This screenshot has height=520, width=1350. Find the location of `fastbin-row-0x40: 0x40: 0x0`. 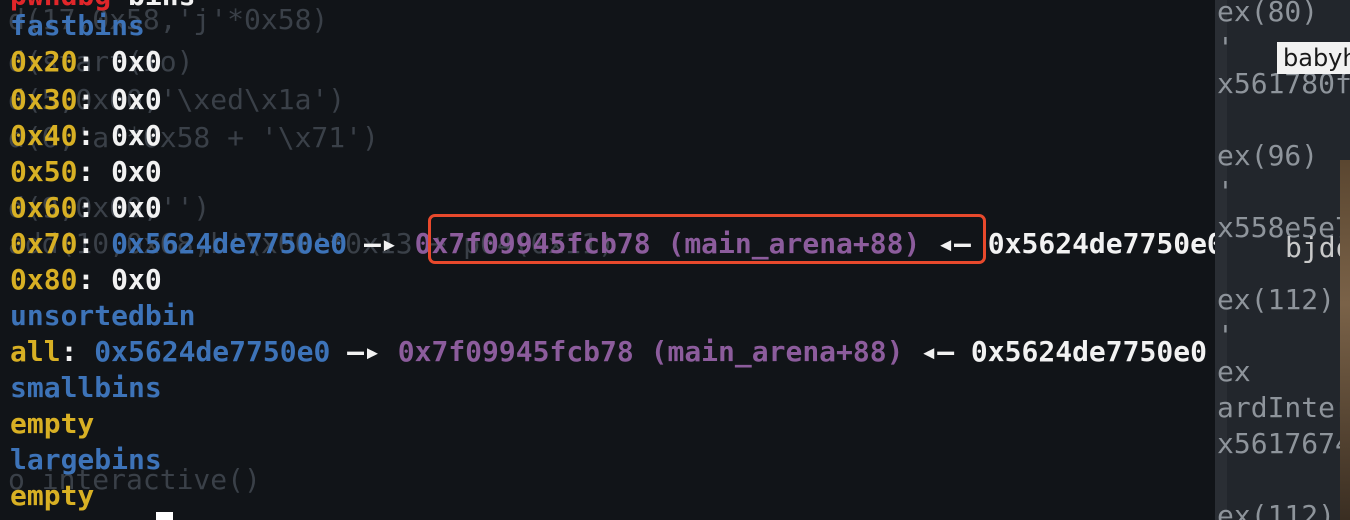

fastbin-row-0x40: 0x40: 0x0 is located at coordinates (86, 136).